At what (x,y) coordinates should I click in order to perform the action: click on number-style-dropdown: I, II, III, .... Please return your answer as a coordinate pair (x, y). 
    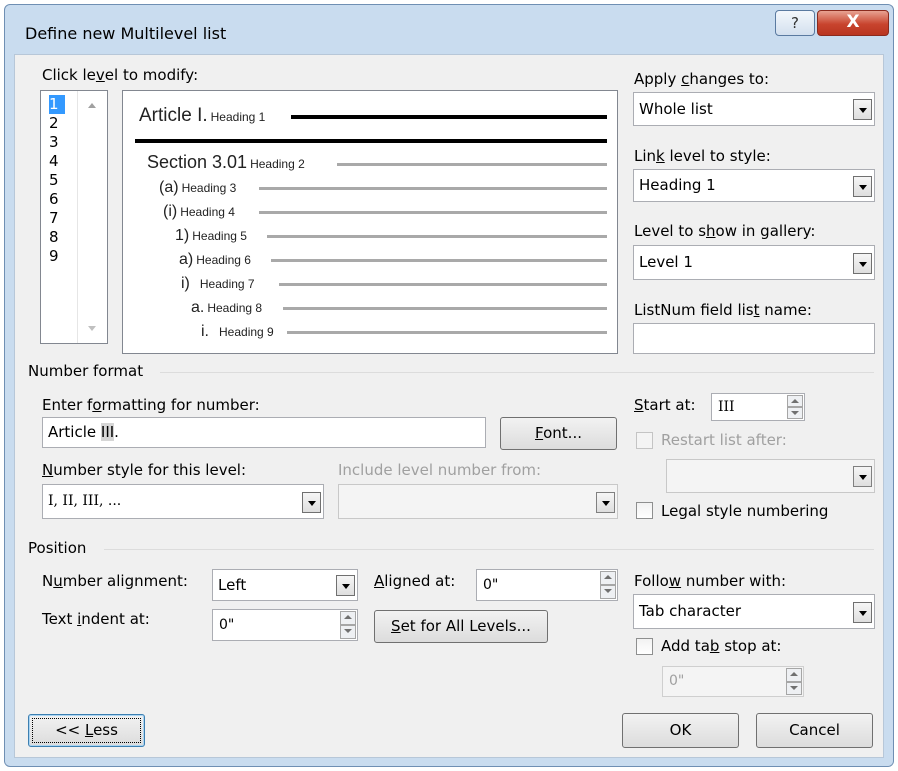
    Looking at the image, I should click on (183, 501).